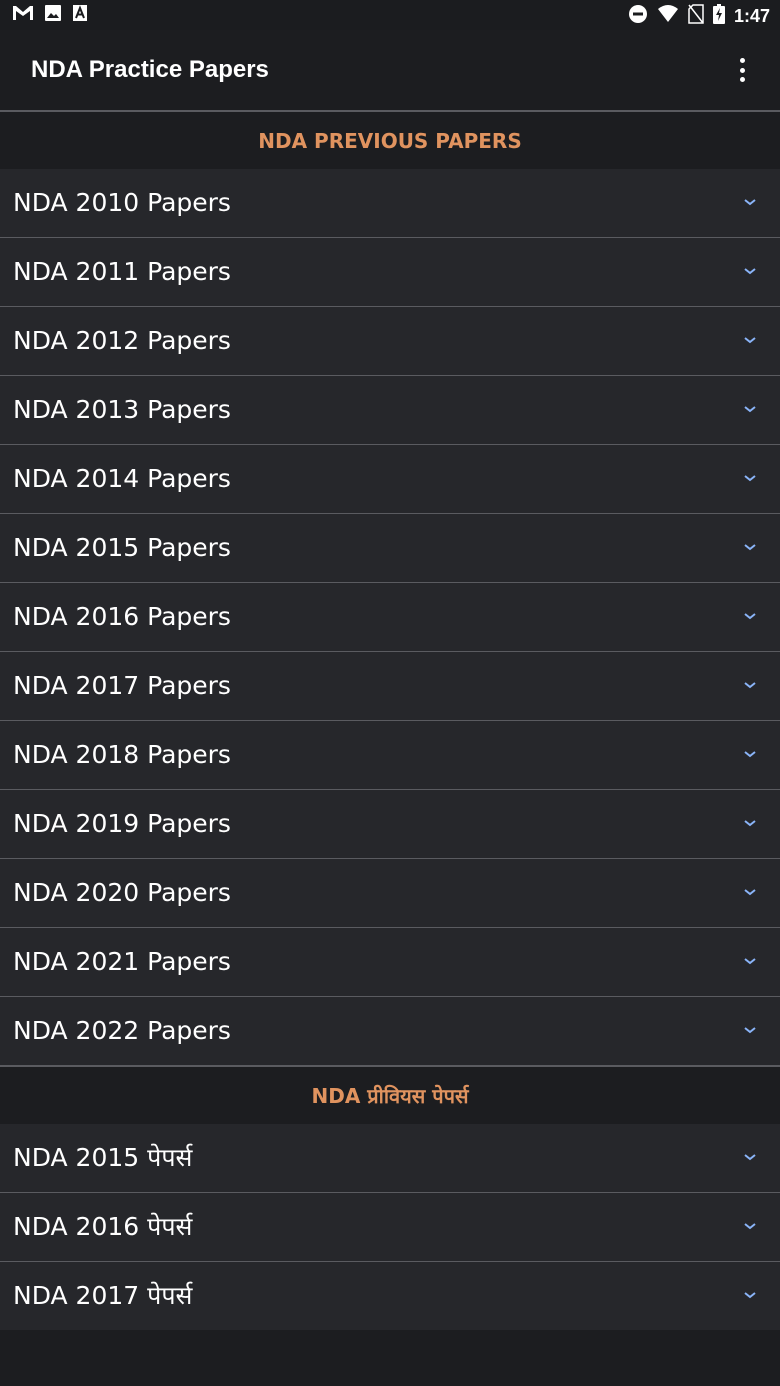 The image size is (780, 1386). What do you see at coordinates (122, 616) in the screenshot?
I see `list-item-label: NDA 2016 Papers` at bounding box center [122, 616].